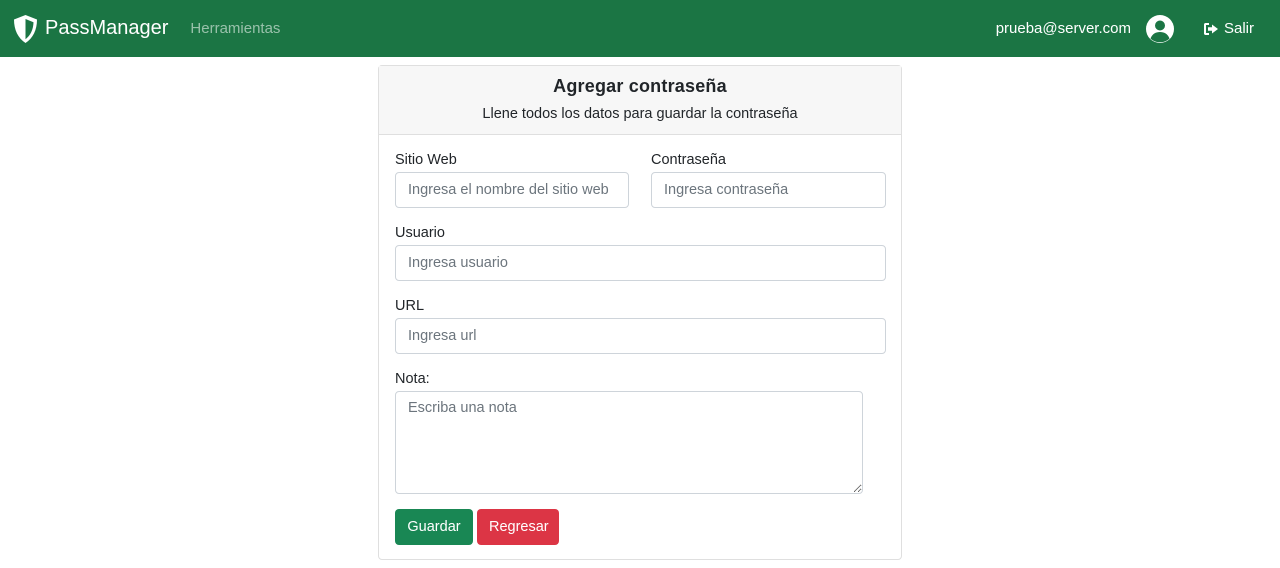  I want to click on user-circle-icon, so click(1160, 29).